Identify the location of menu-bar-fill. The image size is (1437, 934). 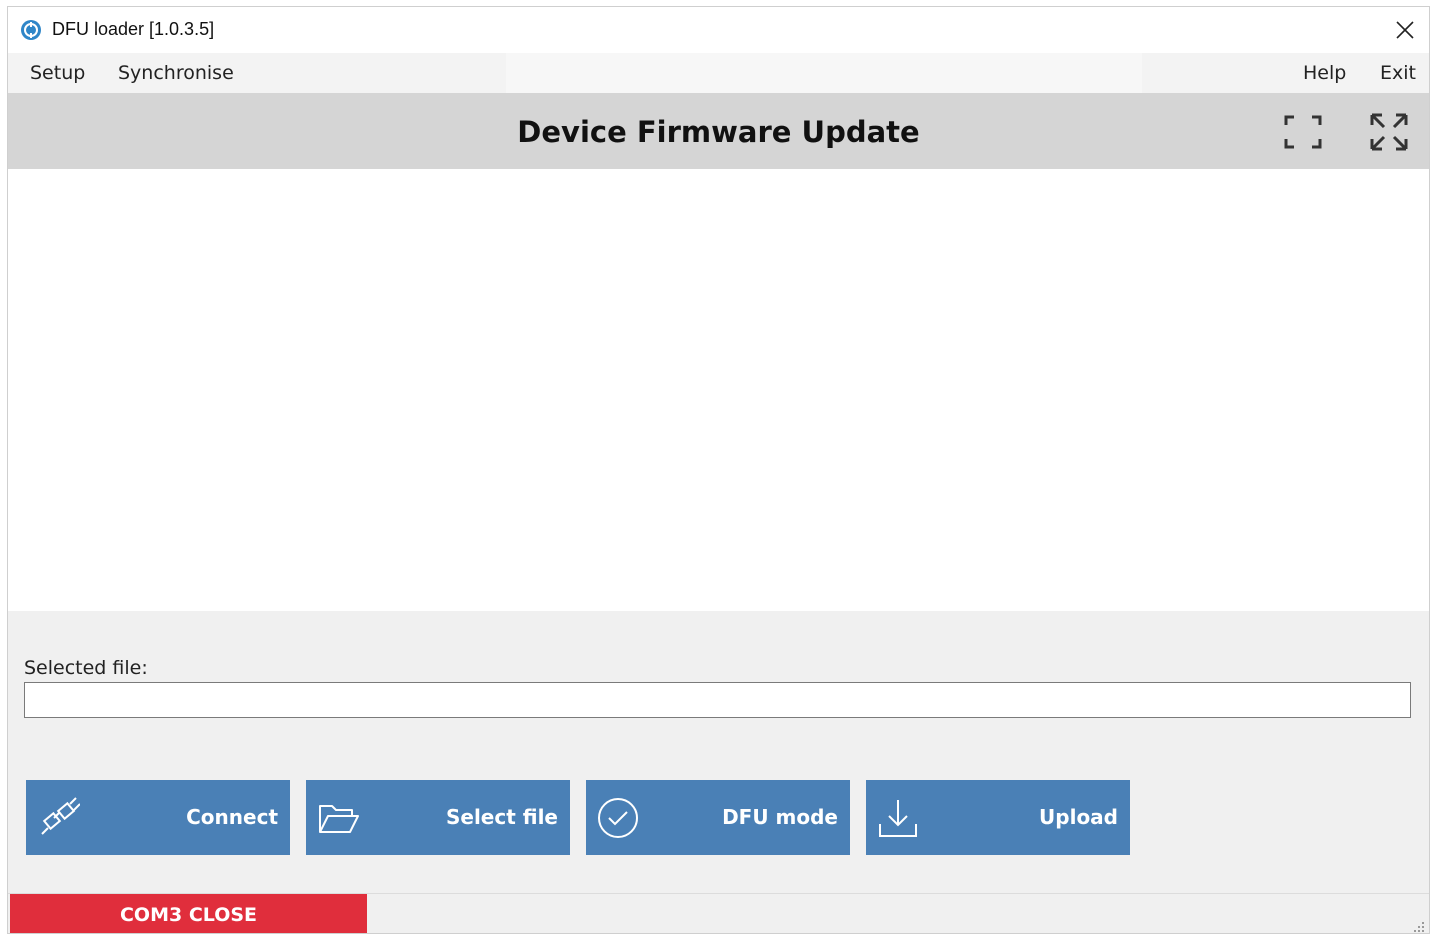
(824, 73).